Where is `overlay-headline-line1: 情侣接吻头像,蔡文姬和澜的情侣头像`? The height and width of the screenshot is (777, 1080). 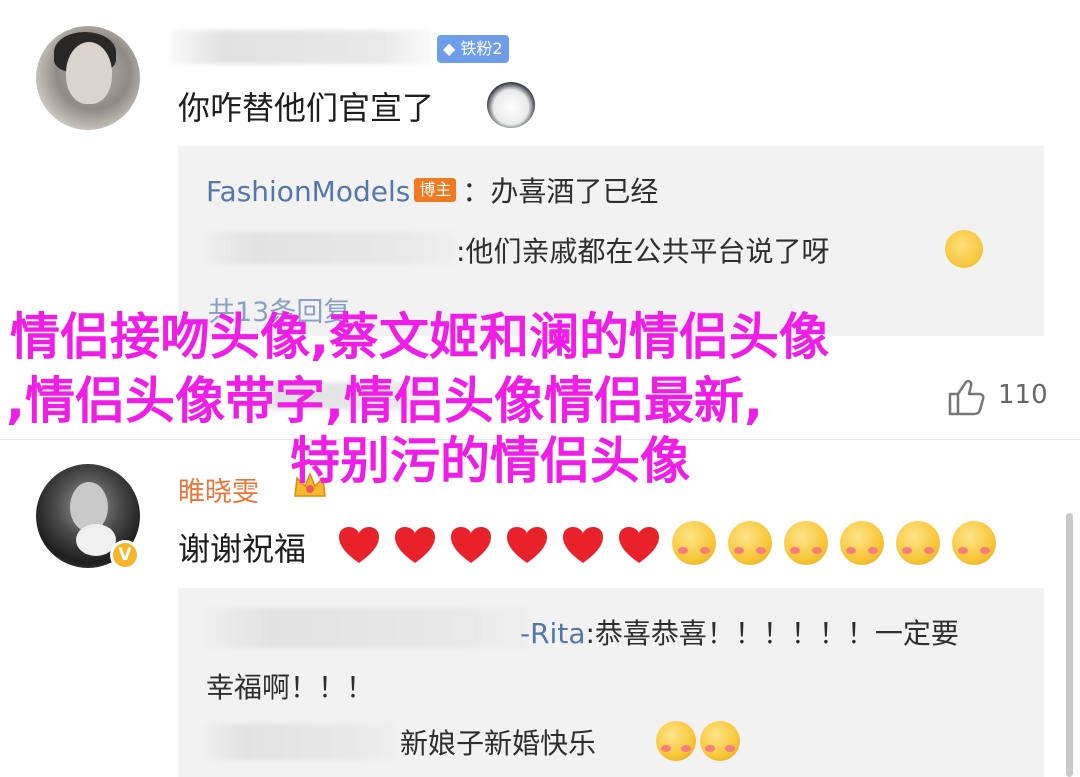
overlay-headline-line1: 情侣接吻头像,蔡文姬和澜的情侣头像 is located at coordinates (419, 337).